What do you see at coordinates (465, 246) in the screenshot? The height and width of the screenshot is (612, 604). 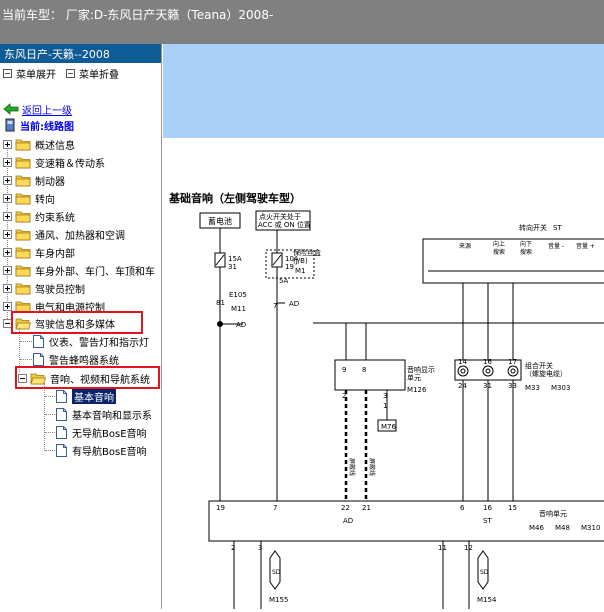 I see `svg-text: 来源` at bounding box center [465, 246].